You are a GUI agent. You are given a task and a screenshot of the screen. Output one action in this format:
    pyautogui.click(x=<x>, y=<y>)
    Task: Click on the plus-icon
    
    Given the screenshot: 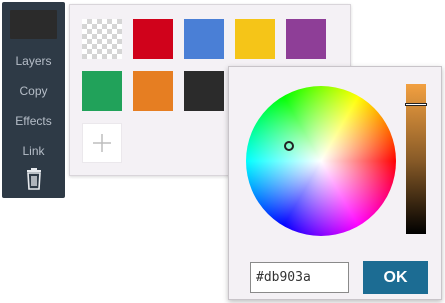 What is the action you would take?
    pyautogui.click(x=102, y=143)
    